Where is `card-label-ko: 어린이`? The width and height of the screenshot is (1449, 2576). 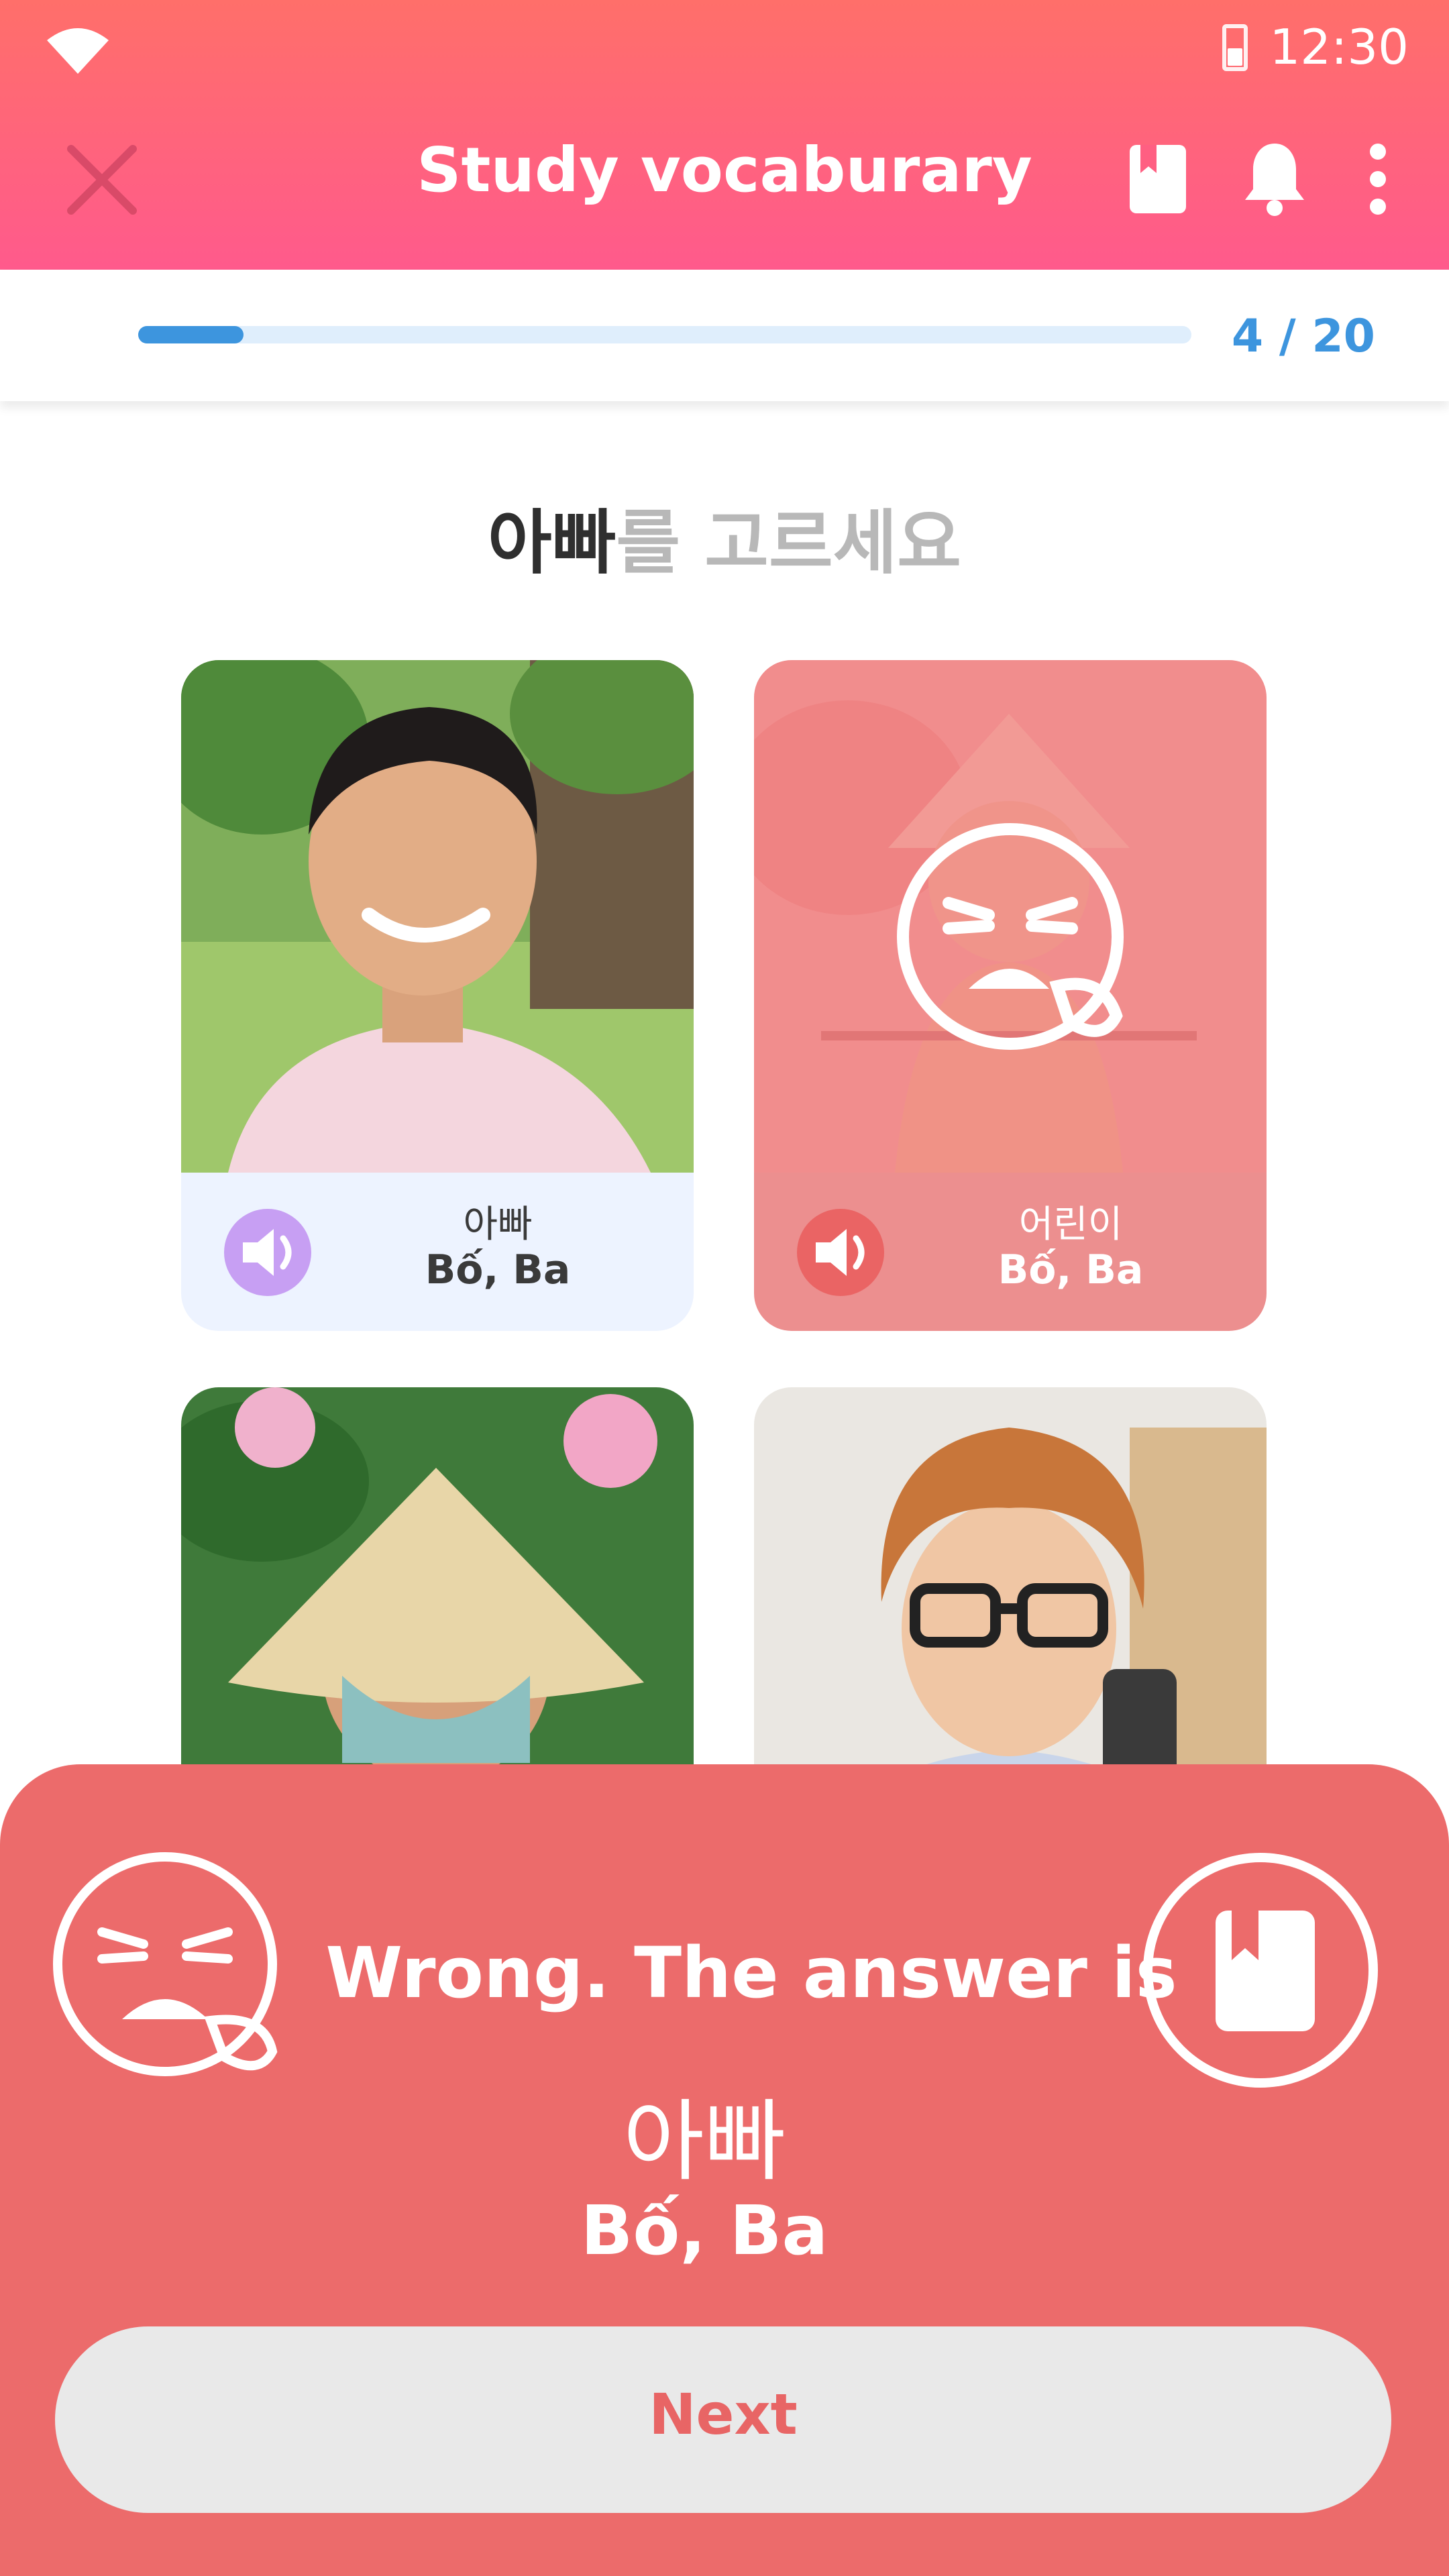 card-label-ko: 어린이 is located at coordinates (1070, 1224).